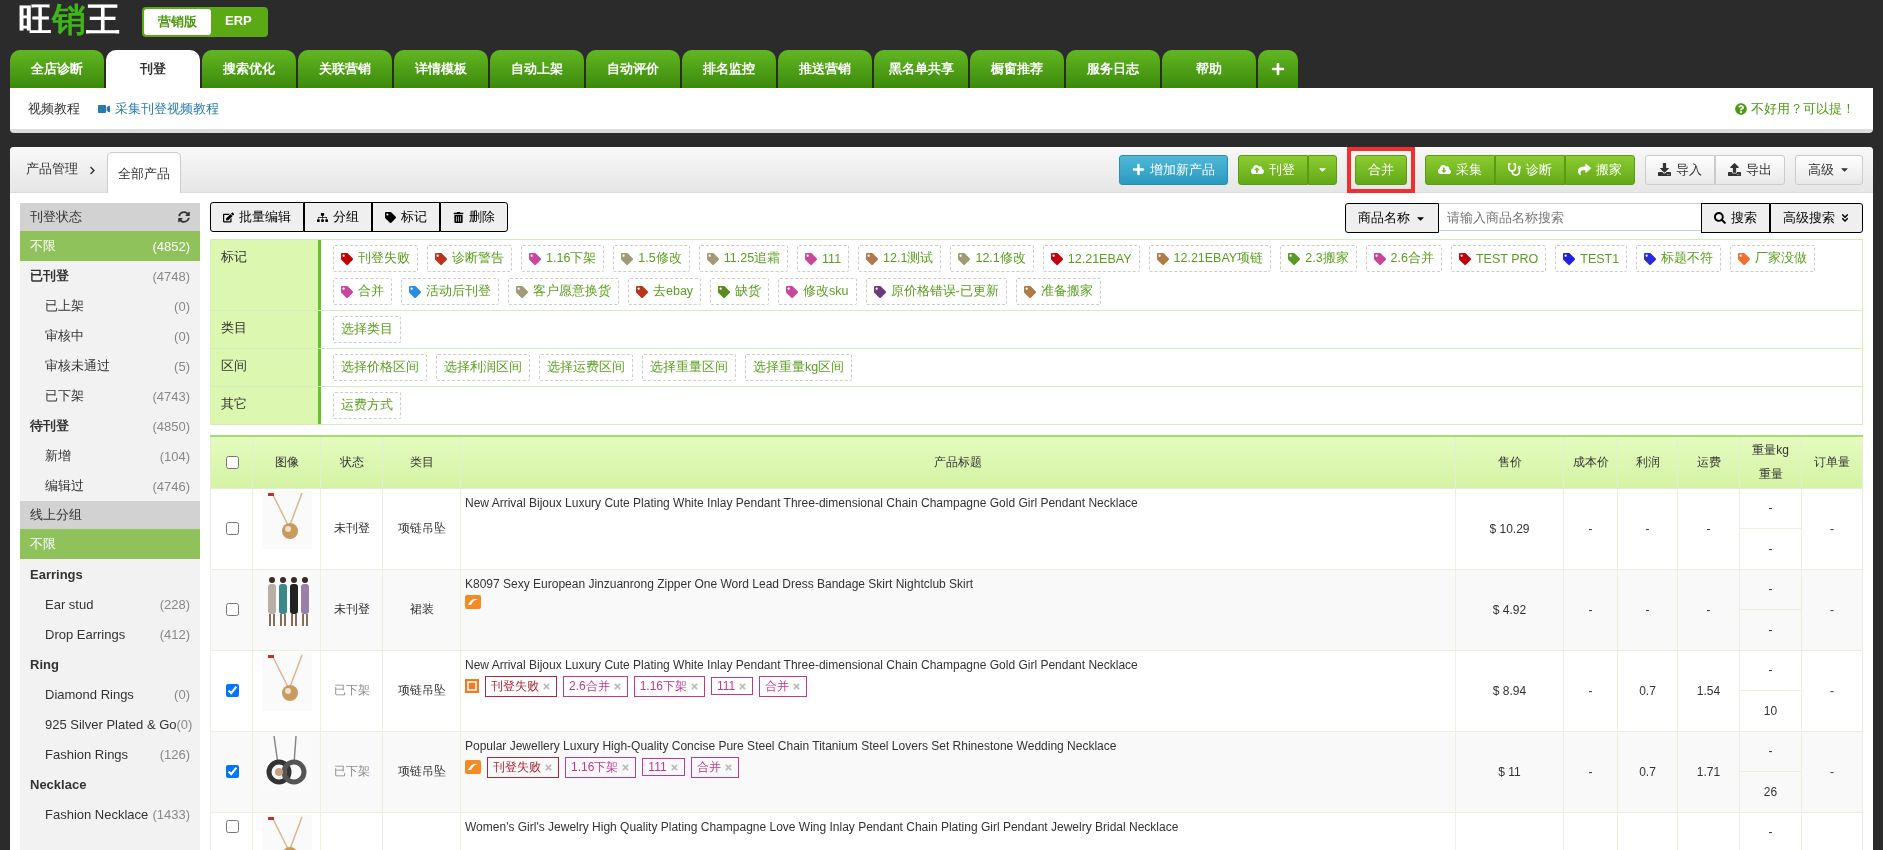 This screenshot has width=1883, height=850. Describe the element at coordinates (1795, 108) in the screenshot. I see `feedback-link: 不好用？可以提！` at that location.